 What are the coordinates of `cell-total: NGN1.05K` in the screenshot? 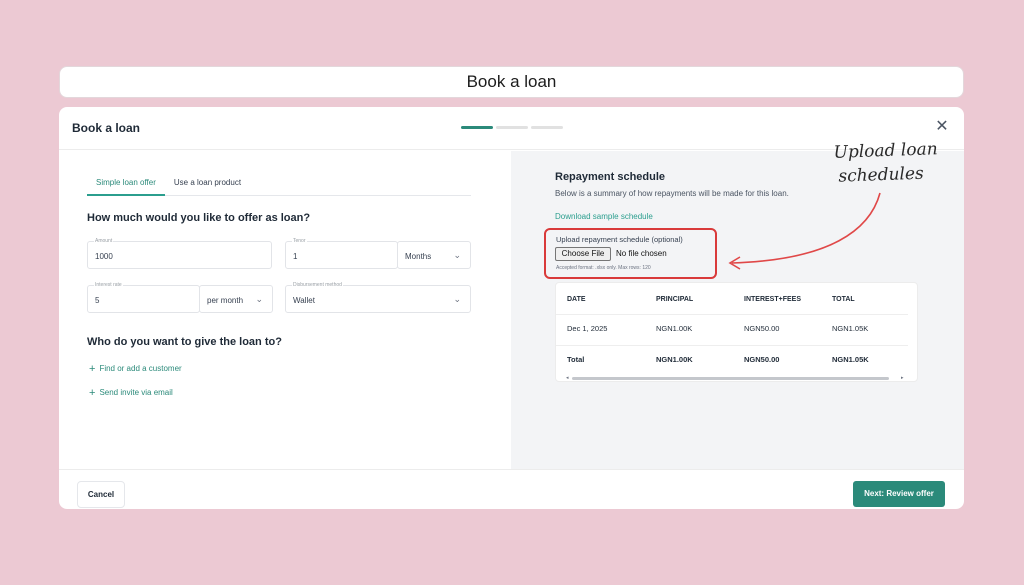 It's located at (850, 328).